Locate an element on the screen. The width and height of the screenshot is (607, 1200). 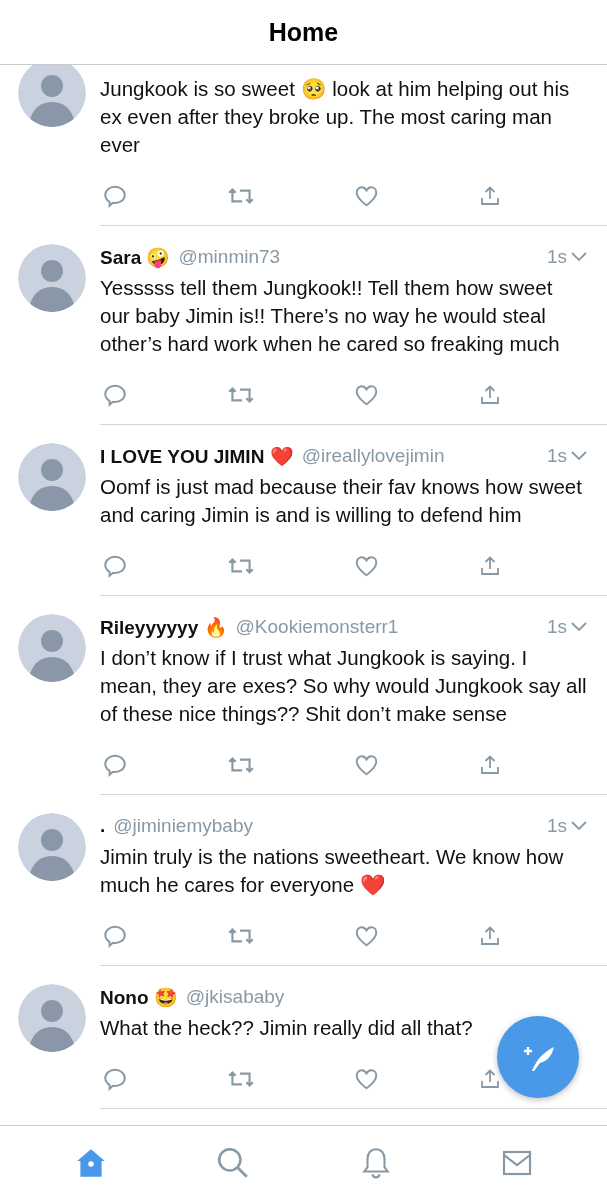
compose-button is located at coordinates (538, 1057).